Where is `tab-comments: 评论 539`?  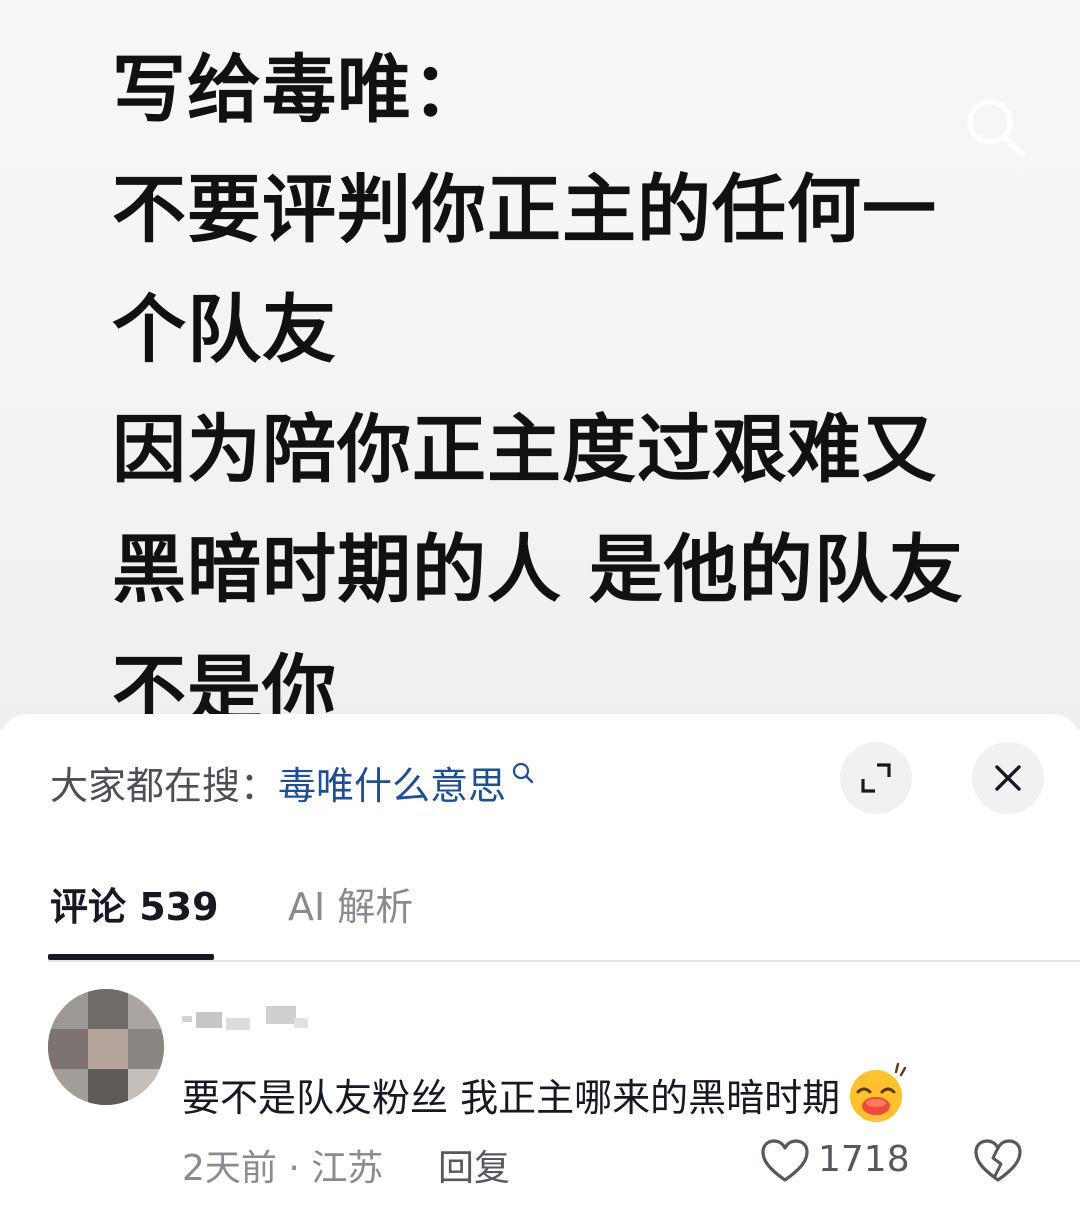 tab-comments: 评论 539 is located at coordinates (134, 903).